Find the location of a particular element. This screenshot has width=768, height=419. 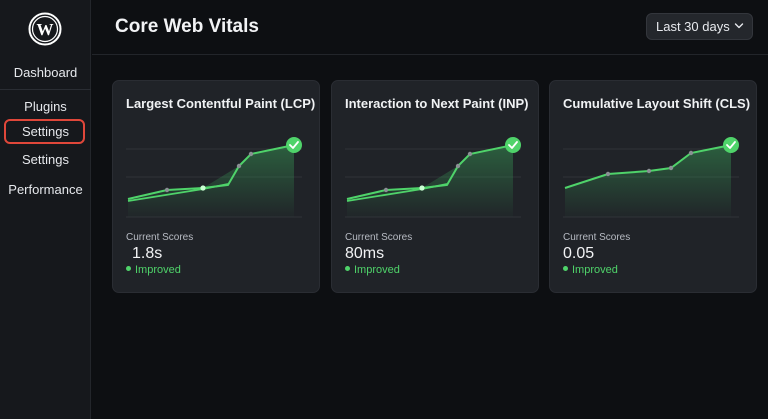

sidebar-divider is located at coordinates (45, 89).